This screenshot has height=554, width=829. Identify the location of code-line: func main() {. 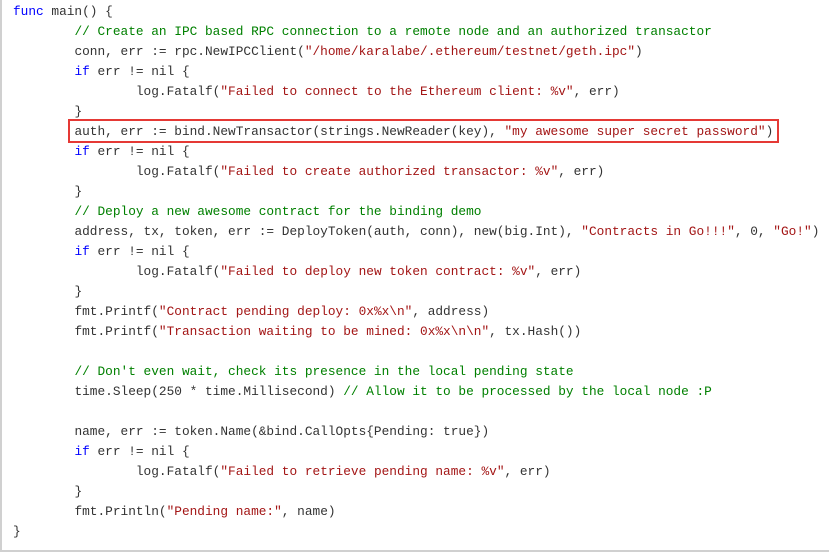
(416, 12).